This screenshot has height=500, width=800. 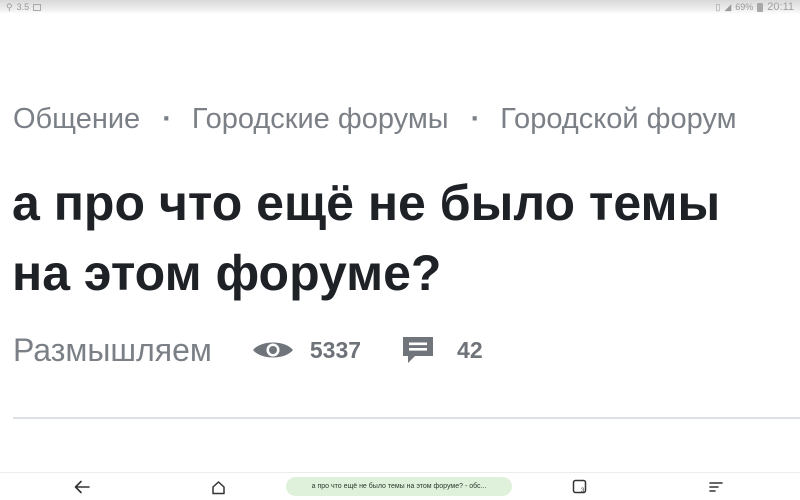 I want to click on views-counter: 5337, so click(x=306, y=350).